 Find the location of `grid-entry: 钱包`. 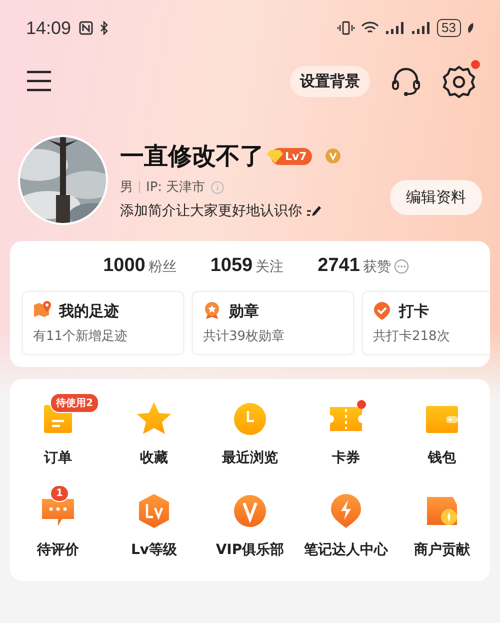

grid-entry: 钱包 is located at coordinates (442, 429).